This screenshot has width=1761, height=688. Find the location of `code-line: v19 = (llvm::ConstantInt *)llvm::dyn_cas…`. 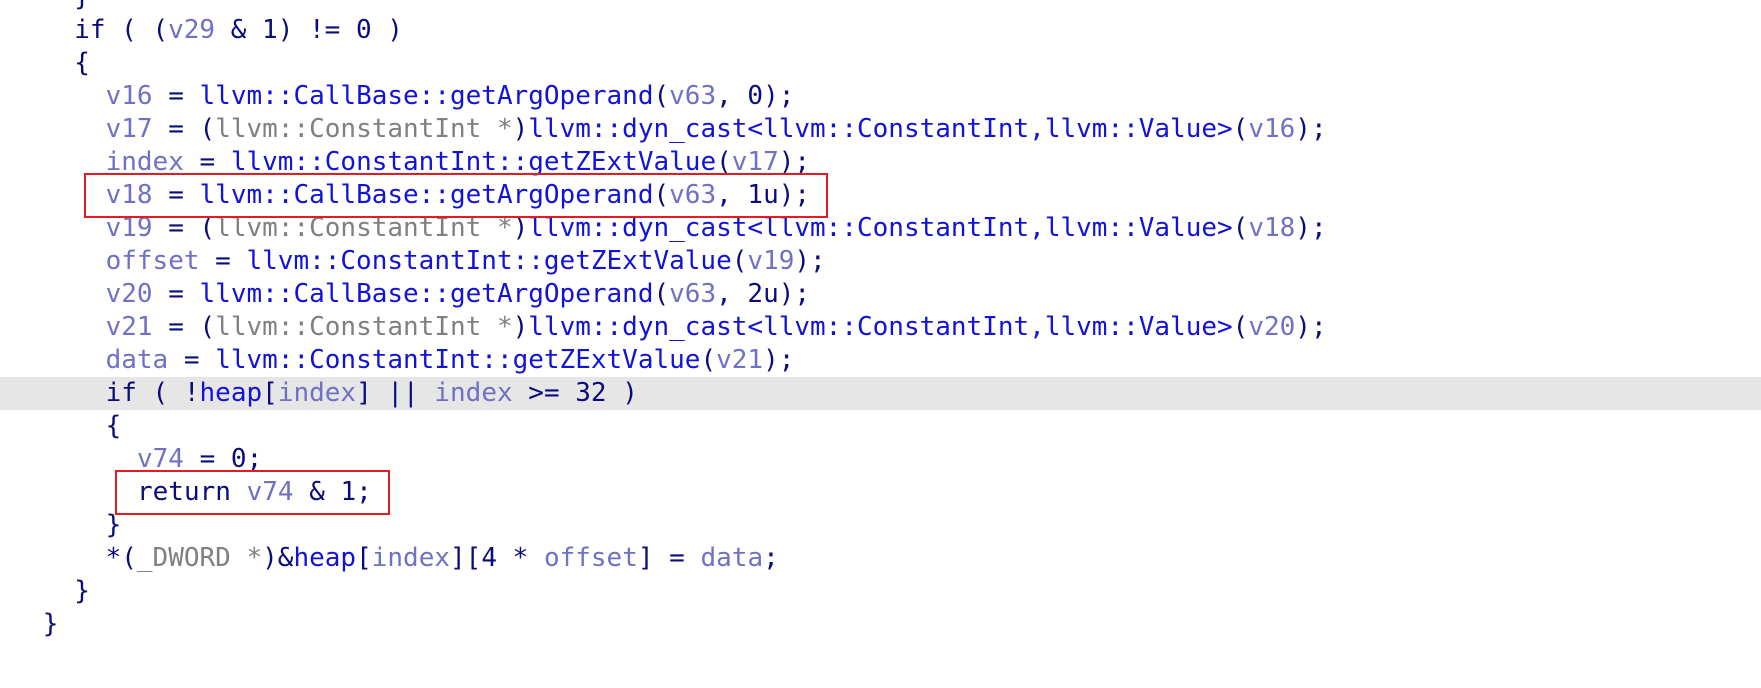

code-line: v19 = (llvm::ConstantInt *)llvm::dyn_cas… is located at coordinates (880, 228).